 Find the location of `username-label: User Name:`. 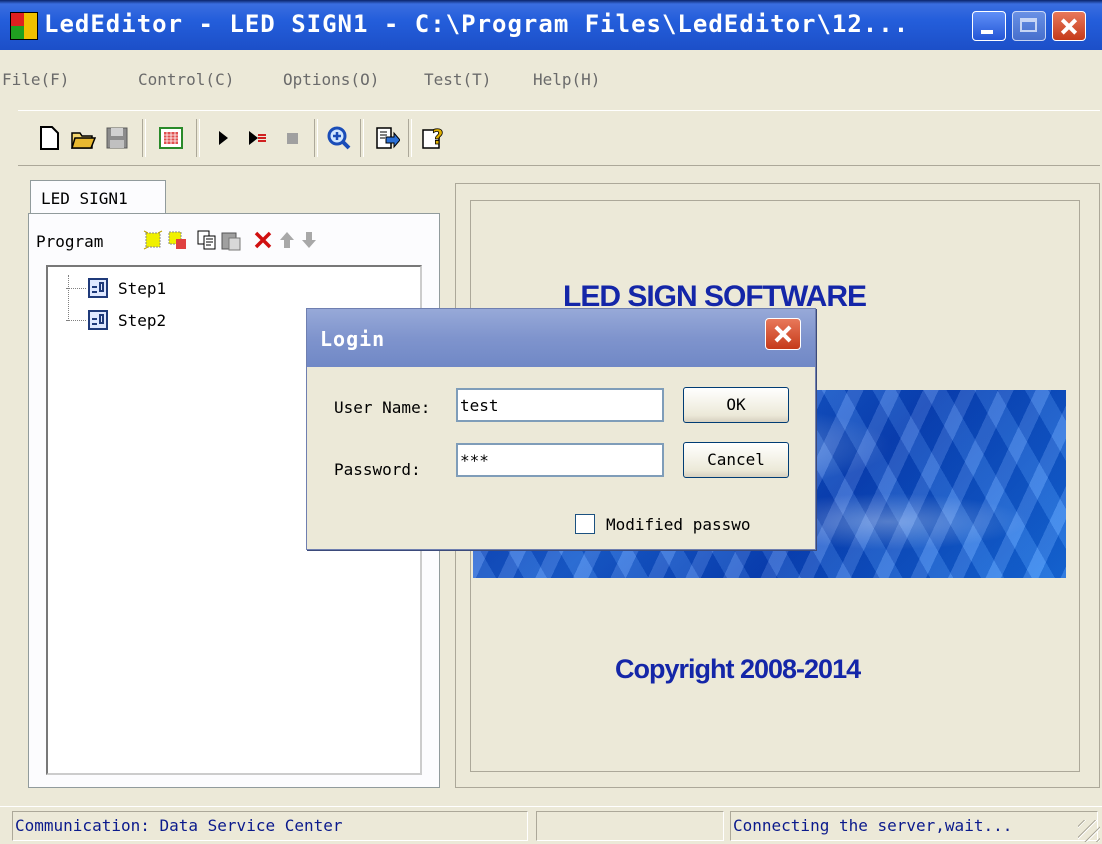

username-label: User Name: is located at coordinates (382, 407).